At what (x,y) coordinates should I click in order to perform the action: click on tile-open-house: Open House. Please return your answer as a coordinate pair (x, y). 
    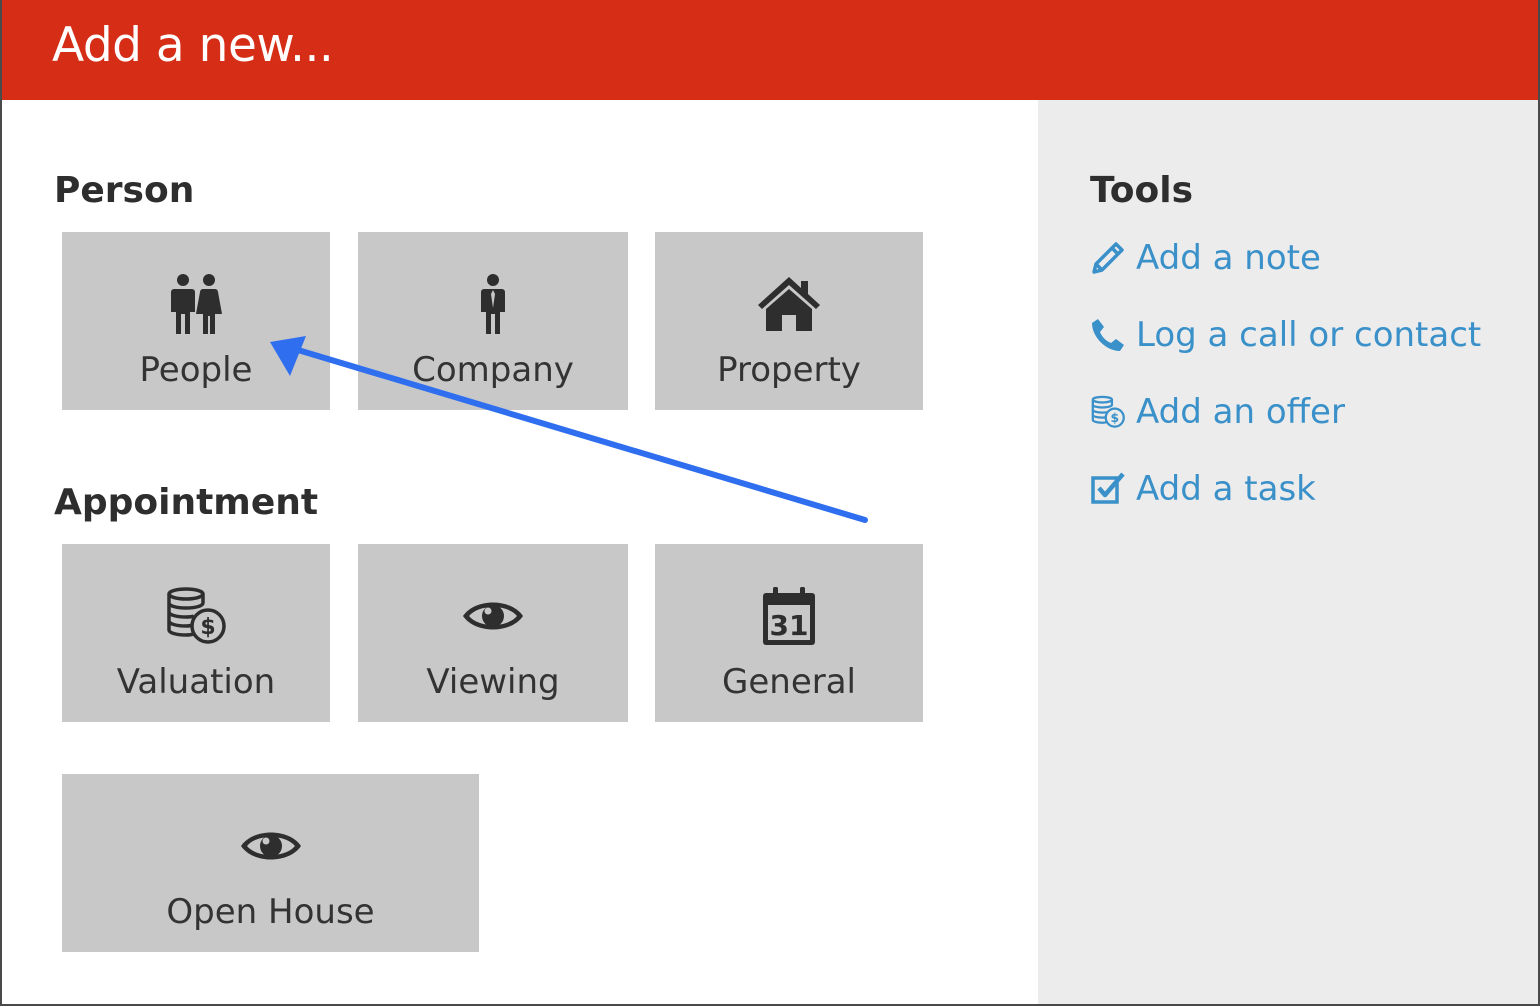
    Looking at the image, I should click on (270, 863).